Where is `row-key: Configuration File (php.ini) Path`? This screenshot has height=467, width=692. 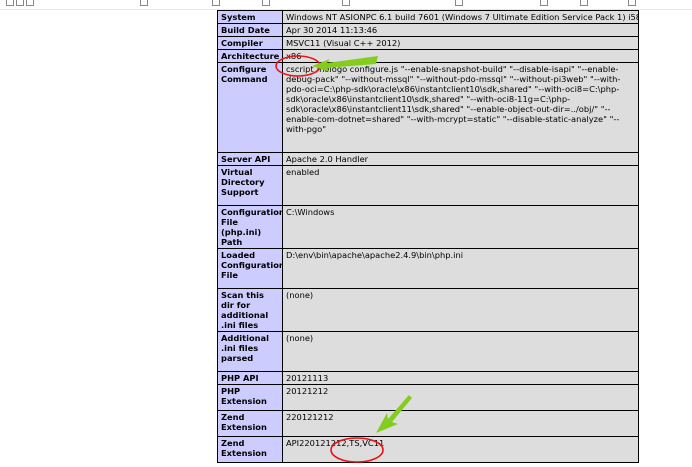 row-key: Configuration File (php.ini) Path is located at coordinates (250, 227).